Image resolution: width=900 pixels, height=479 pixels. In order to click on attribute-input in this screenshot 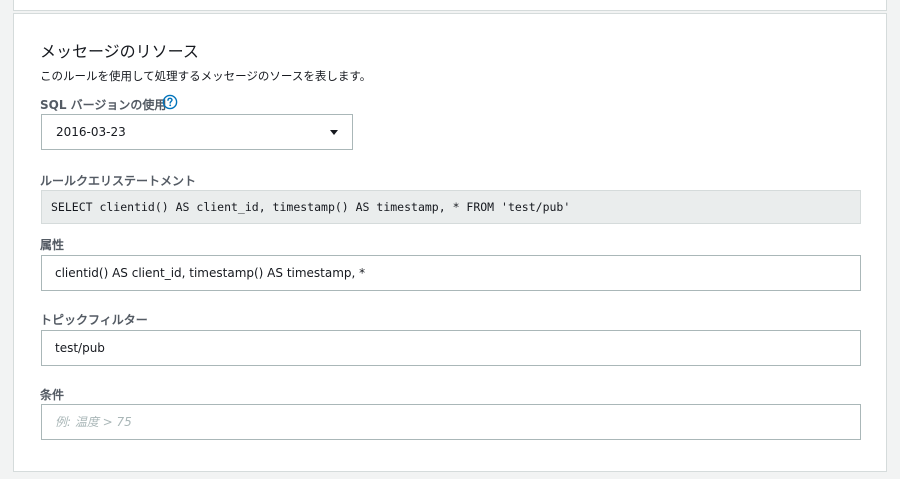, I will do `click(451, 273)`.